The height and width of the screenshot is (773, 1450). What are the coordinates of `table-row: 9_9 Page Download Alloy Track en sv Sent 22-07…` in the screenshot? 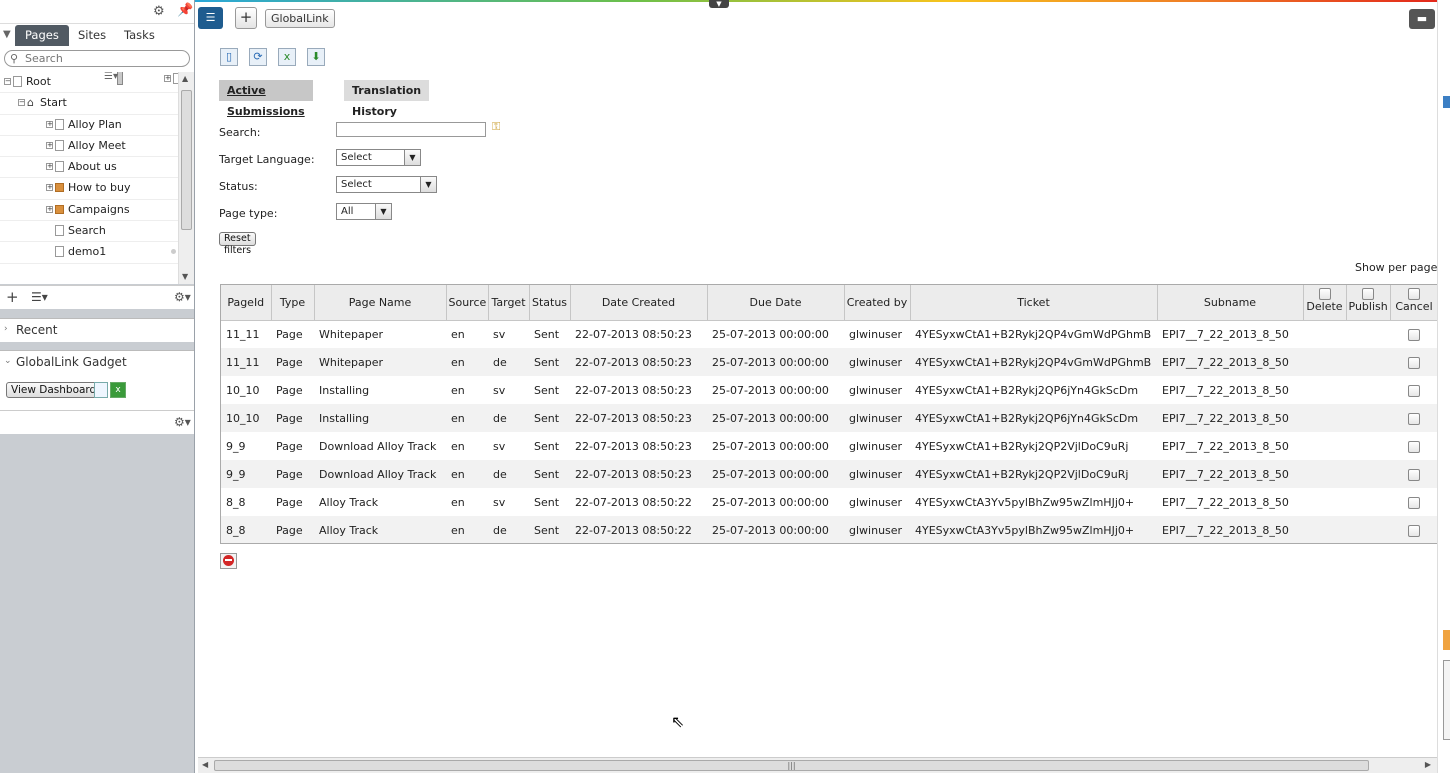 It's located at (829, 446).